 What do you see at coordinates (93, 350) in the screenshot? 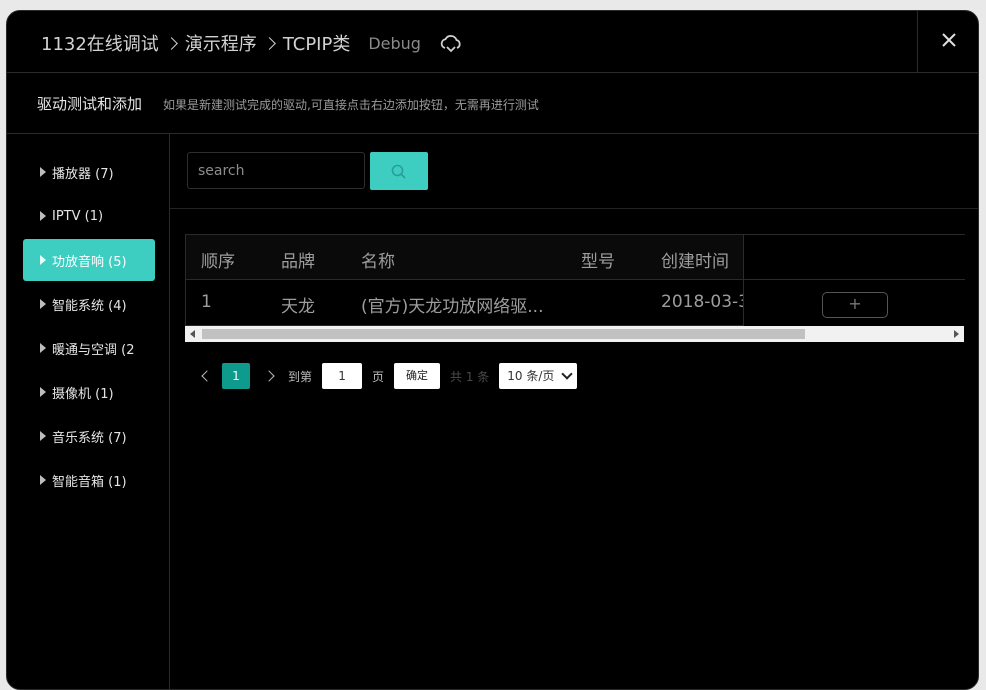
I see `sidebar-item-label: 暖通与空调 (2` at bounding box center [93, 350].